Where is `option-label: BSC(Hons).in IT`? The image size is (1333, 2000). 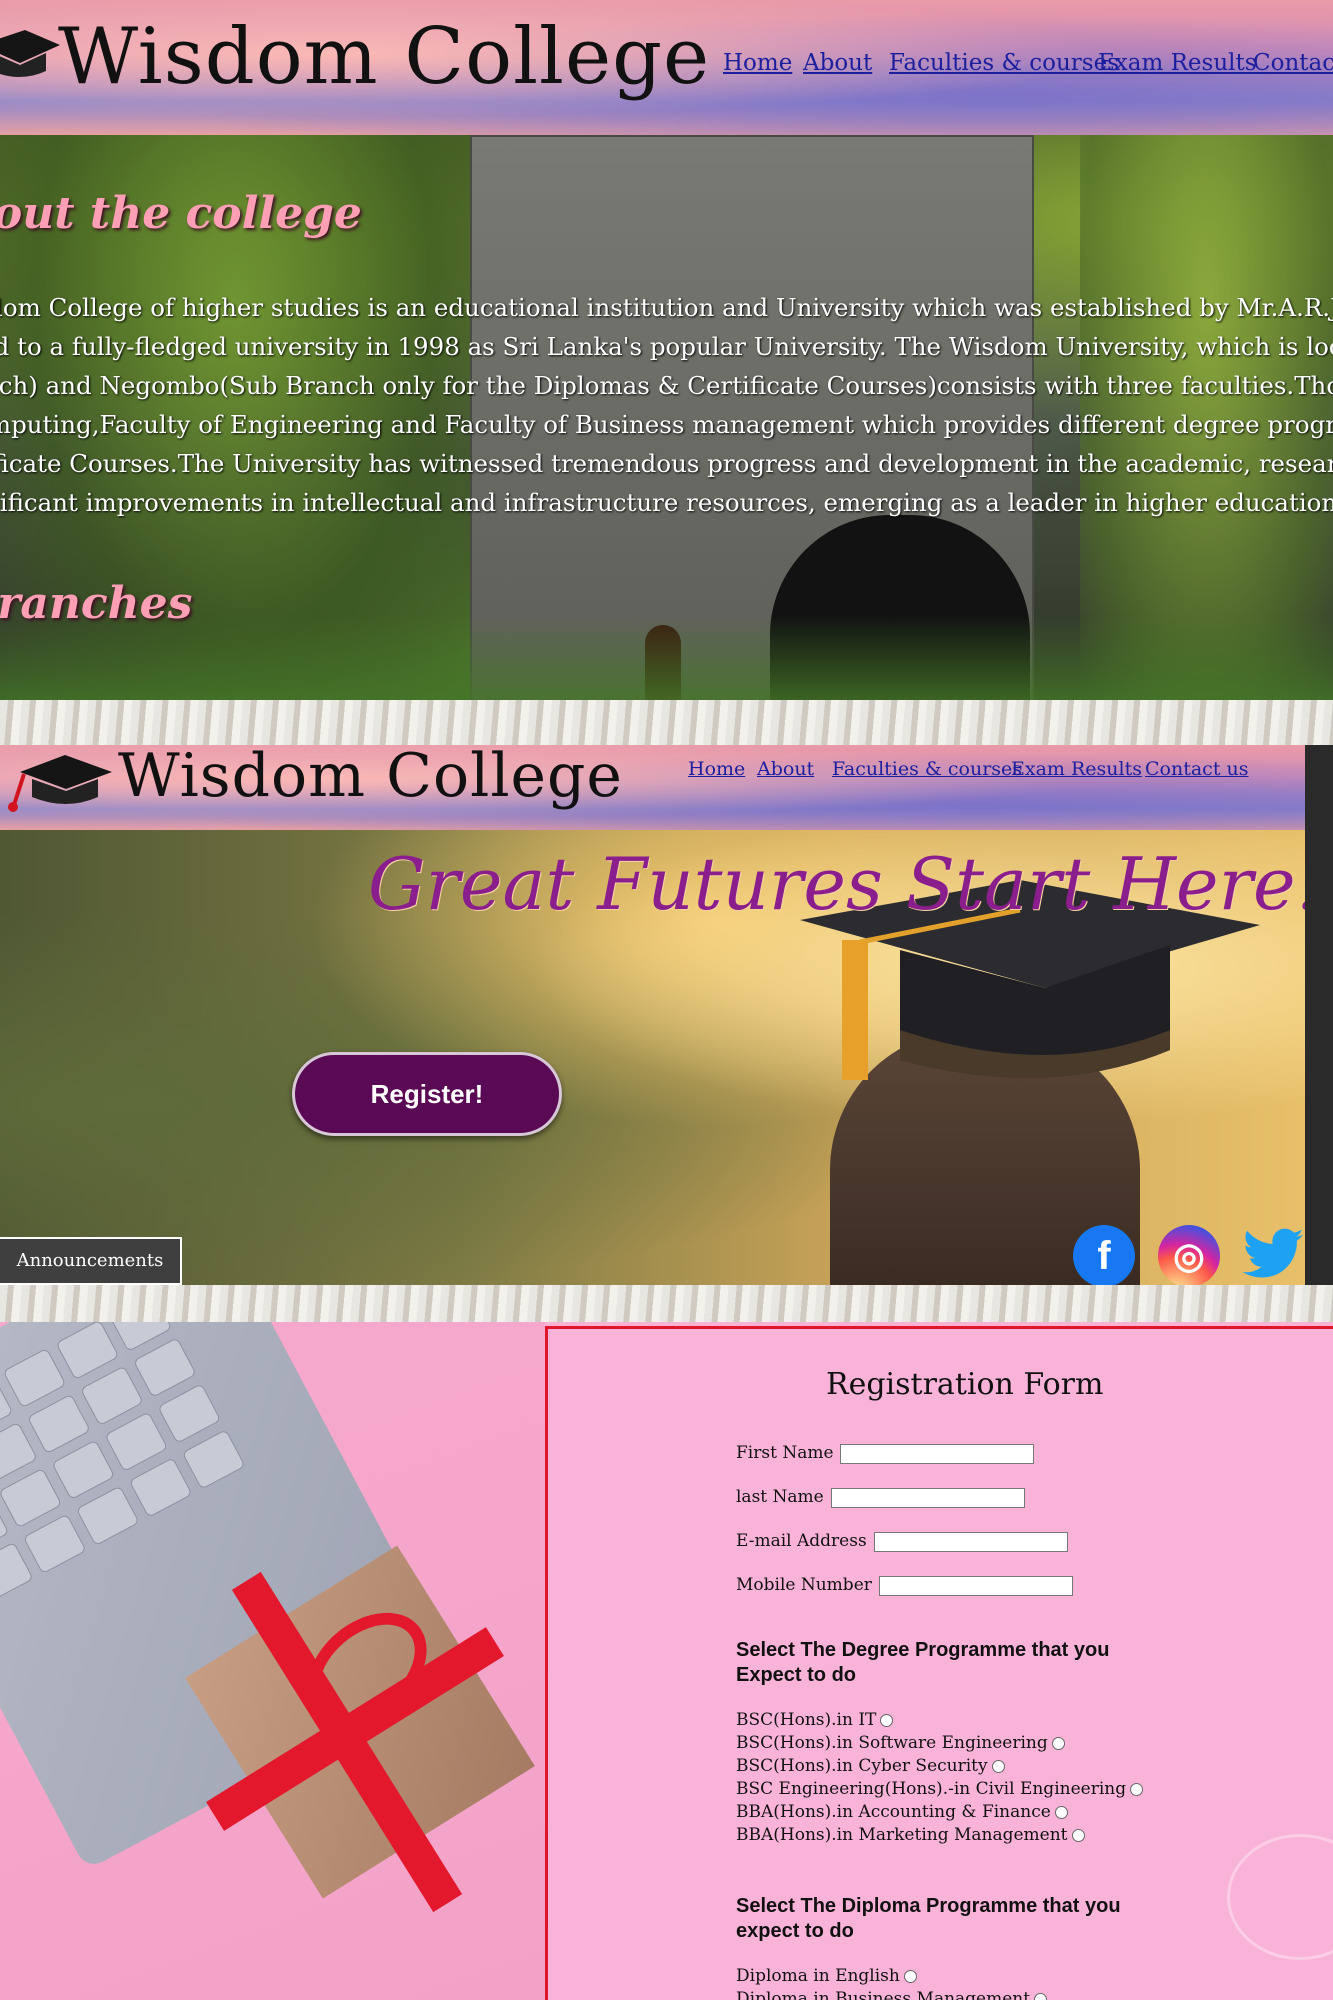 option-label: BSC(Hons).in IT is located at coordinates (806, 1720).